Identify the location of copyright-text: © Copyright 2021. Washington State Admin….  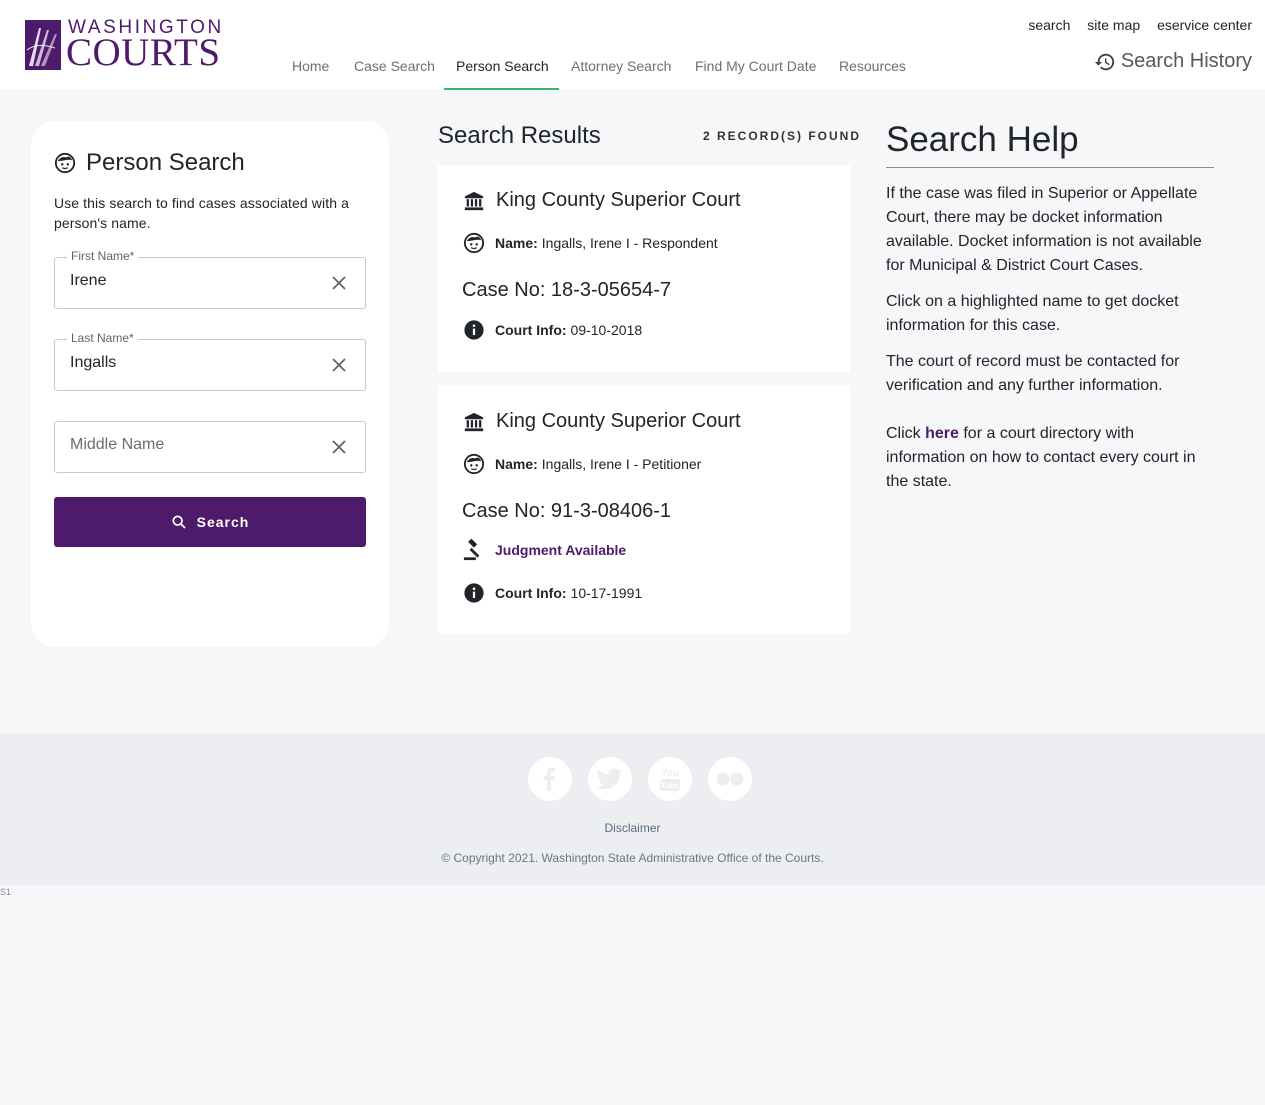
(632, 858).